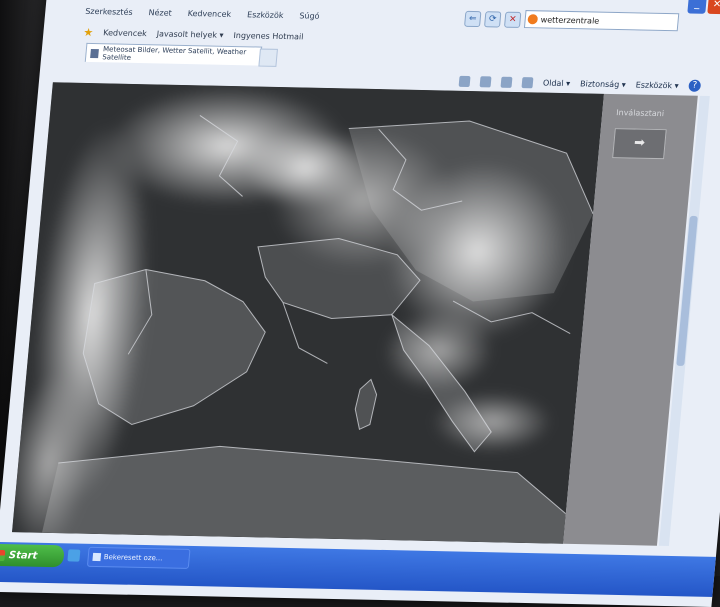 The height and width of the screenshot is (607, 720). I want to click on command-bar: Oldal ▾ Biztonság ▾ Eszközök ▾ ?, so click(580, 83).